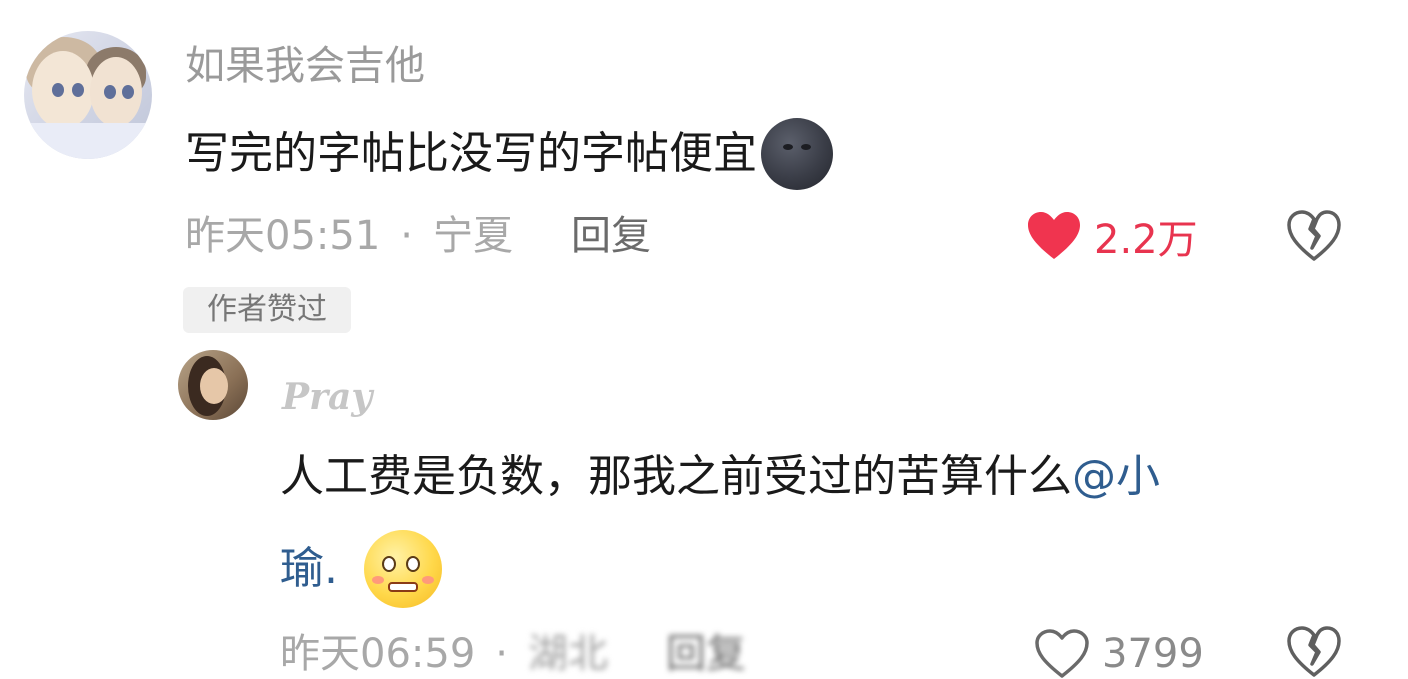 This screenshot has height=679, width=1408. What do you see at coordinates (797, 154) in the screenshot?
I see `new-moon-face-icon` at bounding box center [797, 154].